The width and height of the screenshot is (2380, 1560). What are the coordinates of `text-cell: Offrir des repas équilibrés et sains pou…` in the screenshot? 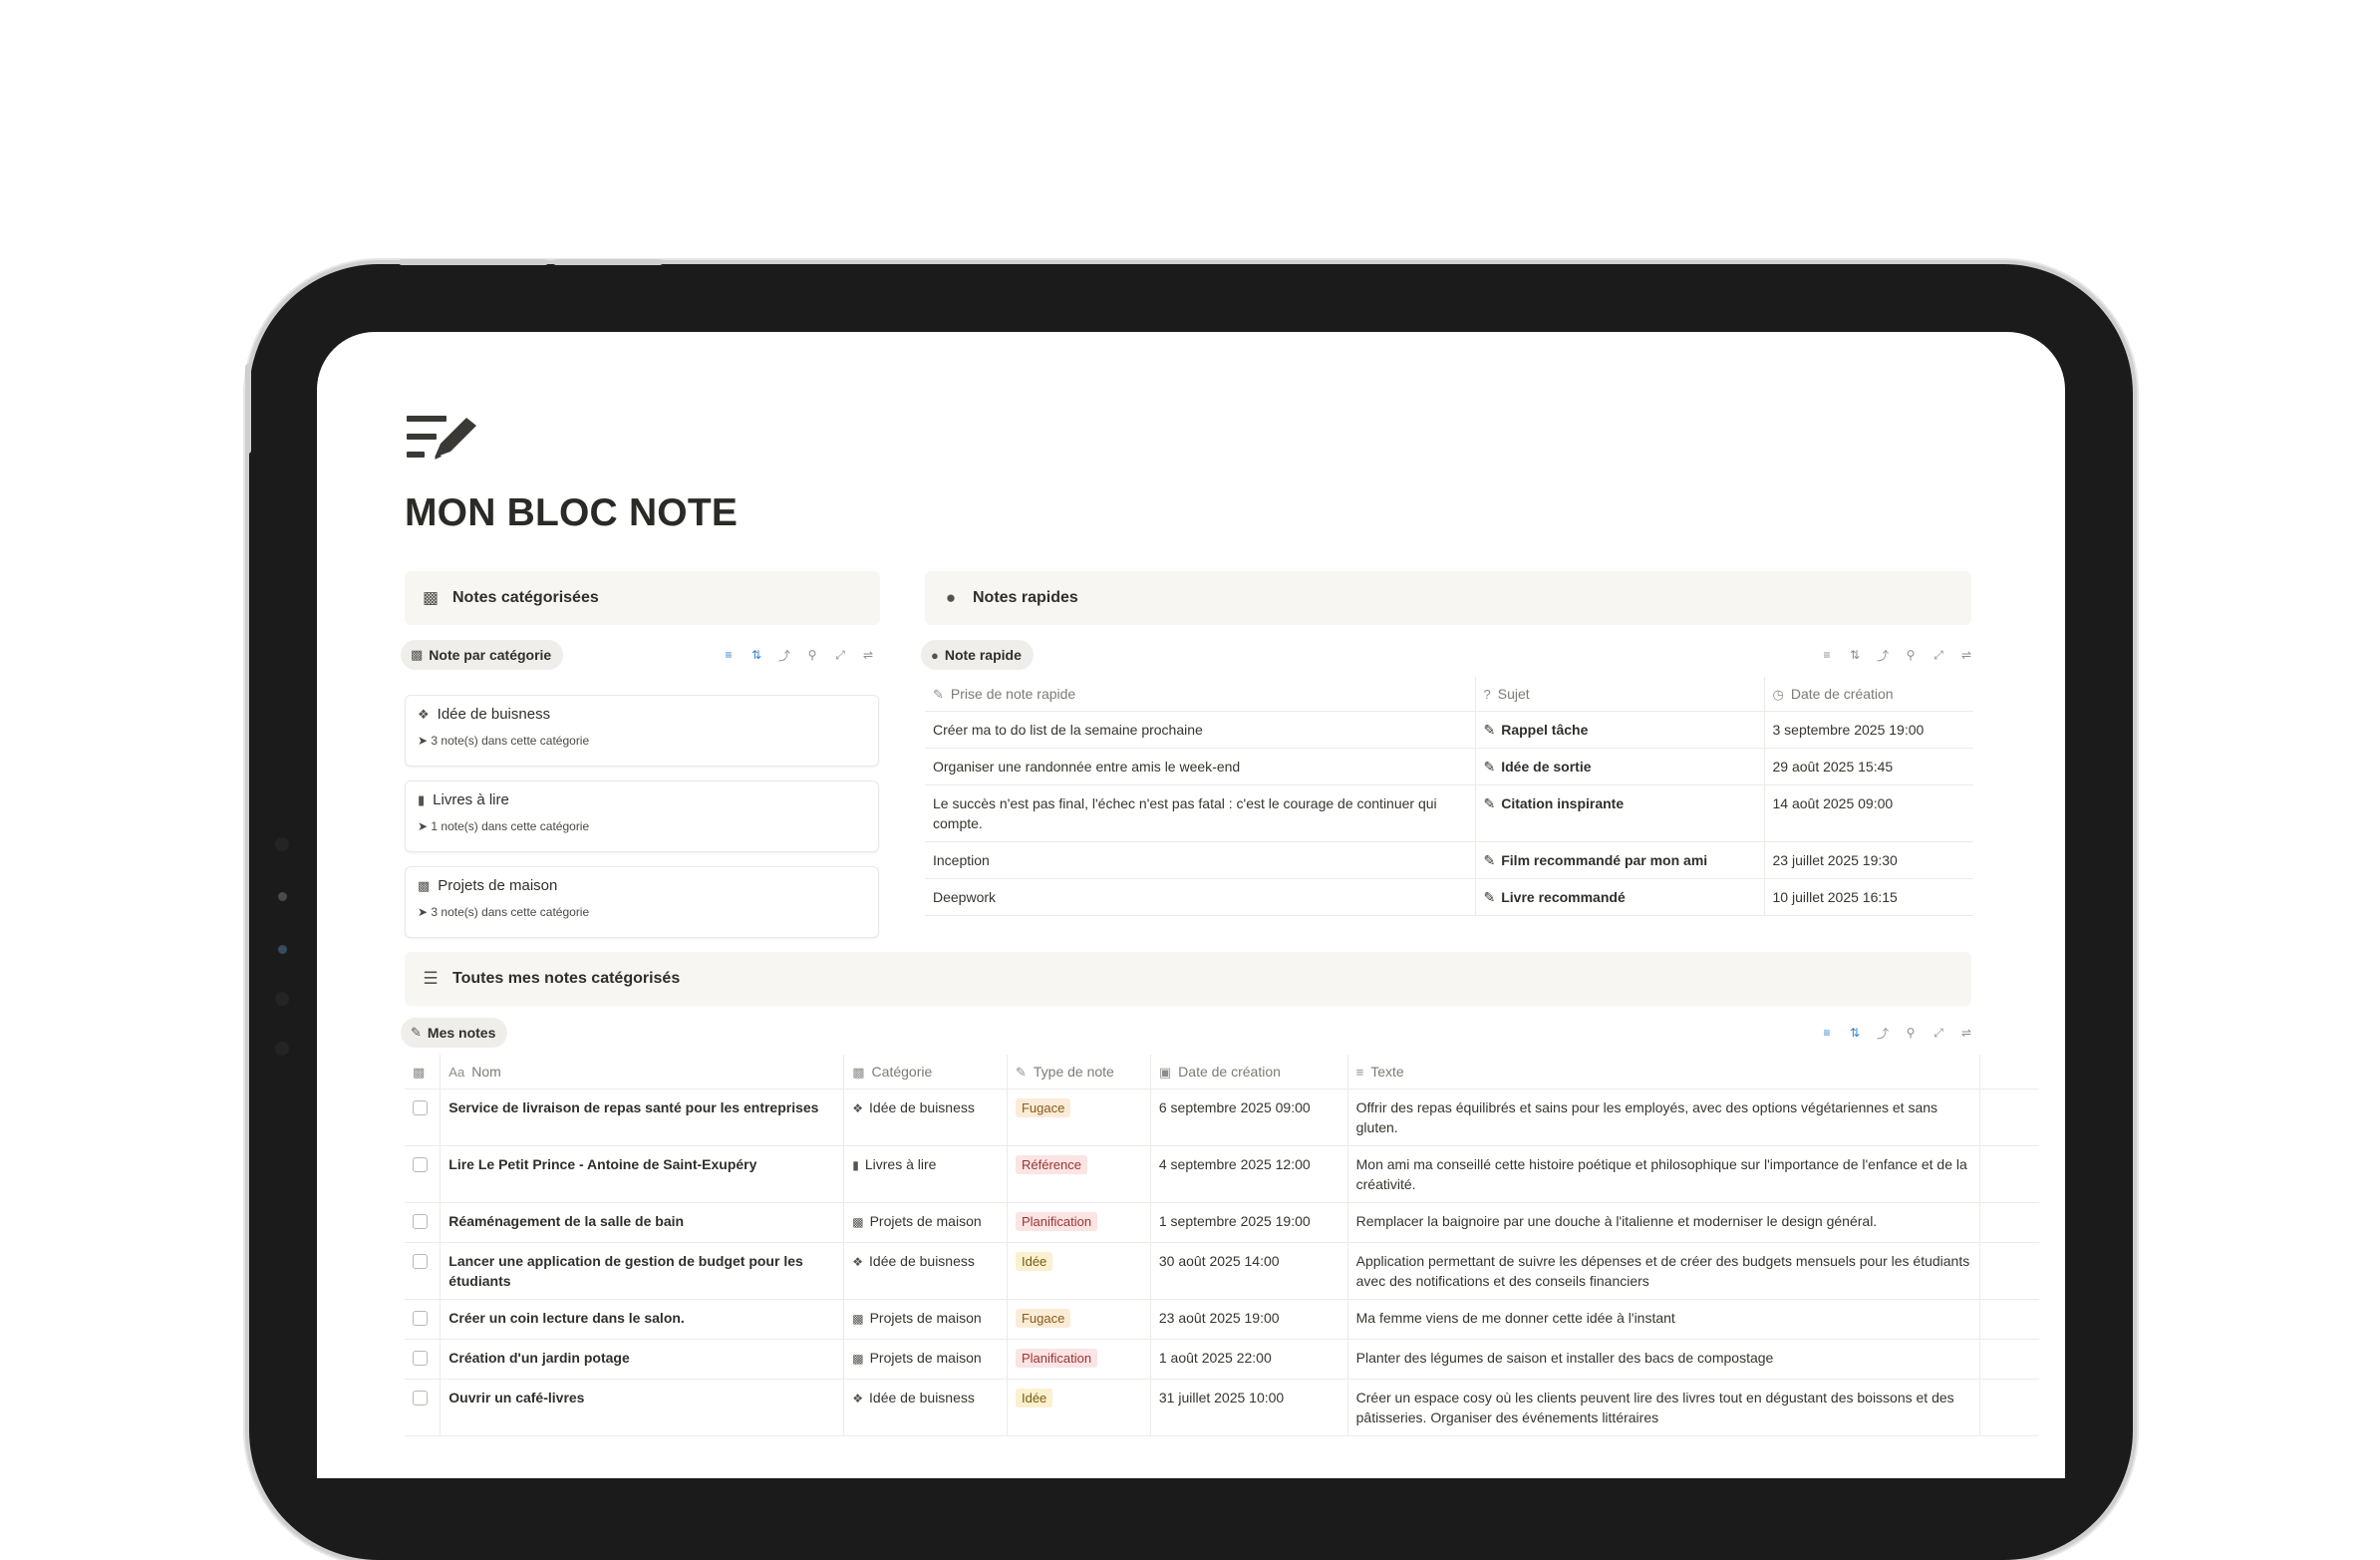 It's located at (1663, 1117).